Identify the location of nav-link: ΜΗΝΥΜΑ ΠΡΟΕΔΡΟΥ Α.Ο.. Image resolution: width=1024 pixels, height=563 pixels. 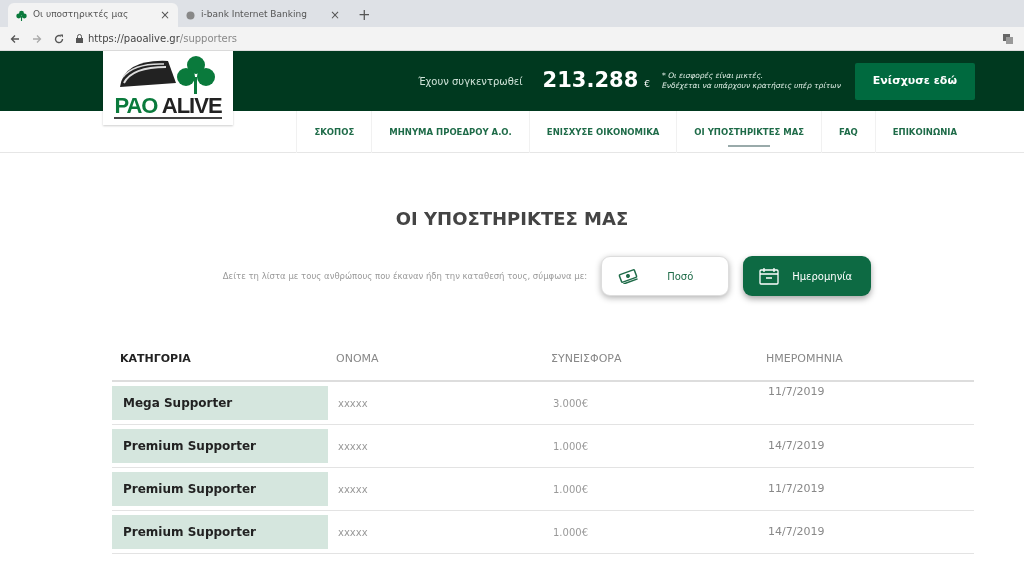
(450, 132).